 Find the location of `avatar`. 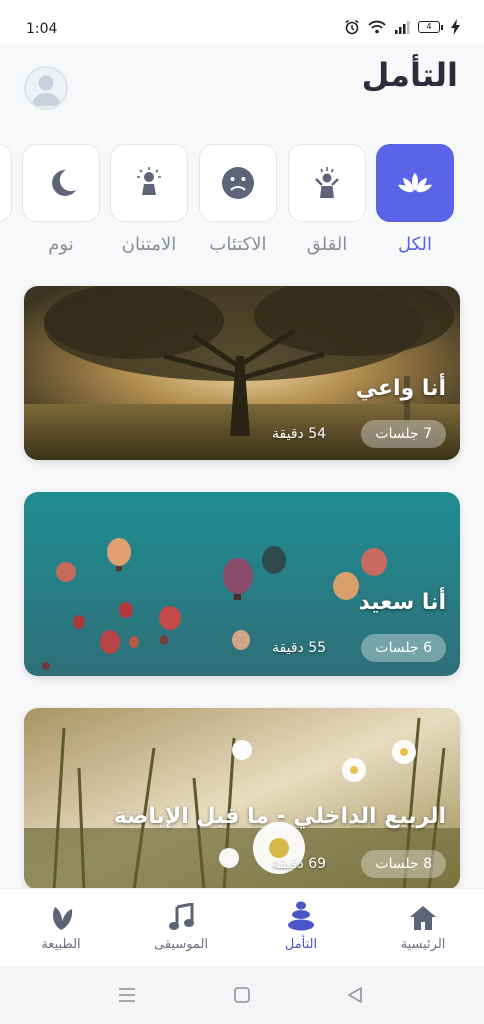

avatar is located at coordinates (46, 88).